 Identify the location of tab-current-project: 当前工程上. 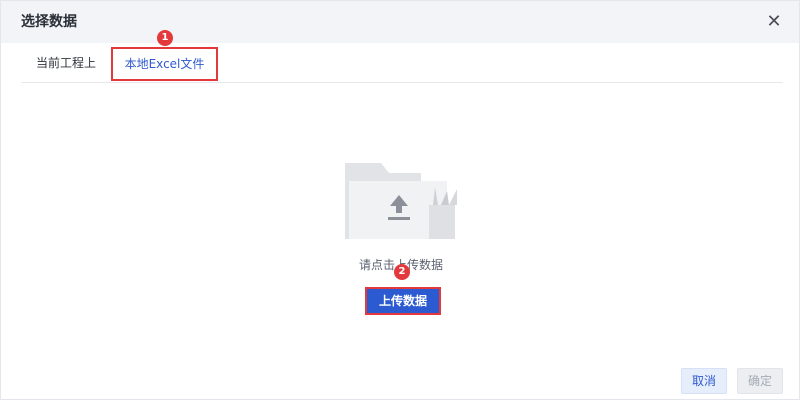
(66, 63).